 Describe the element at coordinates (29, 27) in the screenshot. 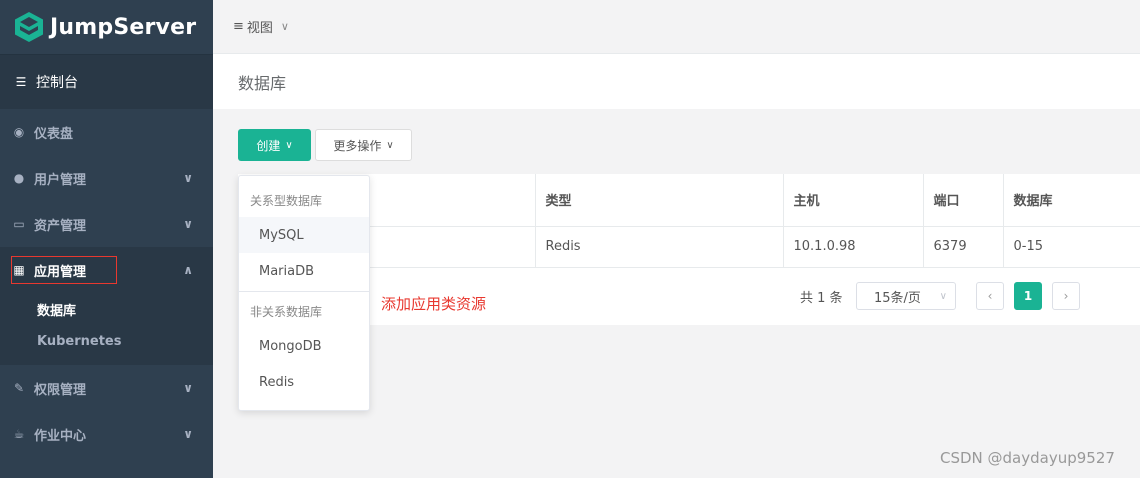

I see `jumpserver-logo-icon` at that location.